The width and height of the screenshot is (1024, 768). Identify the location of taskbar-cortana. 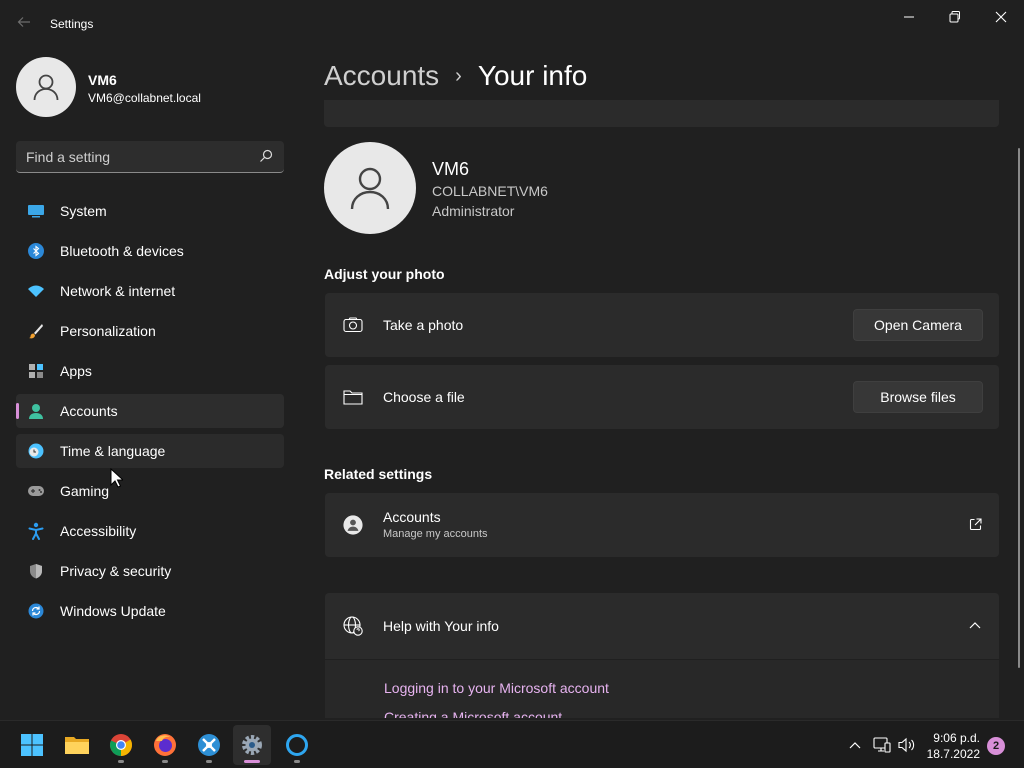
(297, 745).